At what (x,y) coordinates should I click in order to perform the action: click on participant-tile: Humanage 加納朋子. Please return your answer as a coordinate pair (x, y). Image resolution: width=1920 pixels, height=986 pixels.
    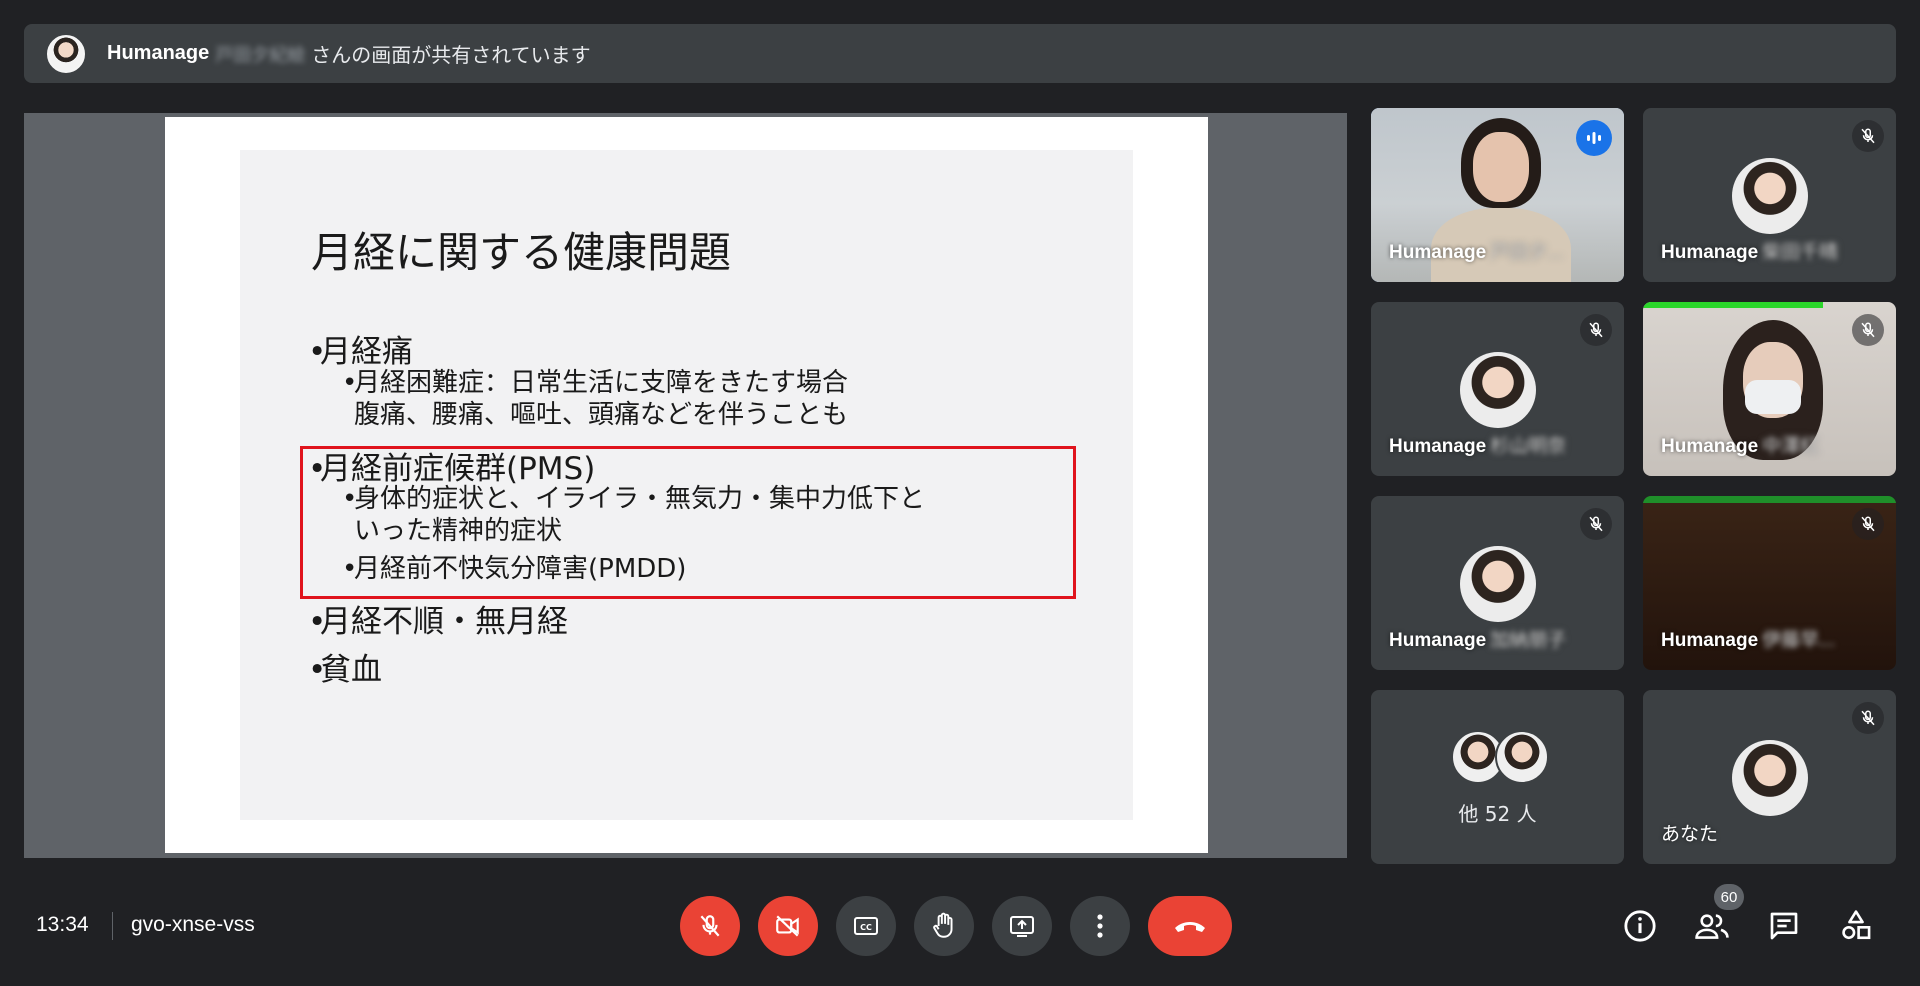
    Looking at the image, I should click on (1497, 583).